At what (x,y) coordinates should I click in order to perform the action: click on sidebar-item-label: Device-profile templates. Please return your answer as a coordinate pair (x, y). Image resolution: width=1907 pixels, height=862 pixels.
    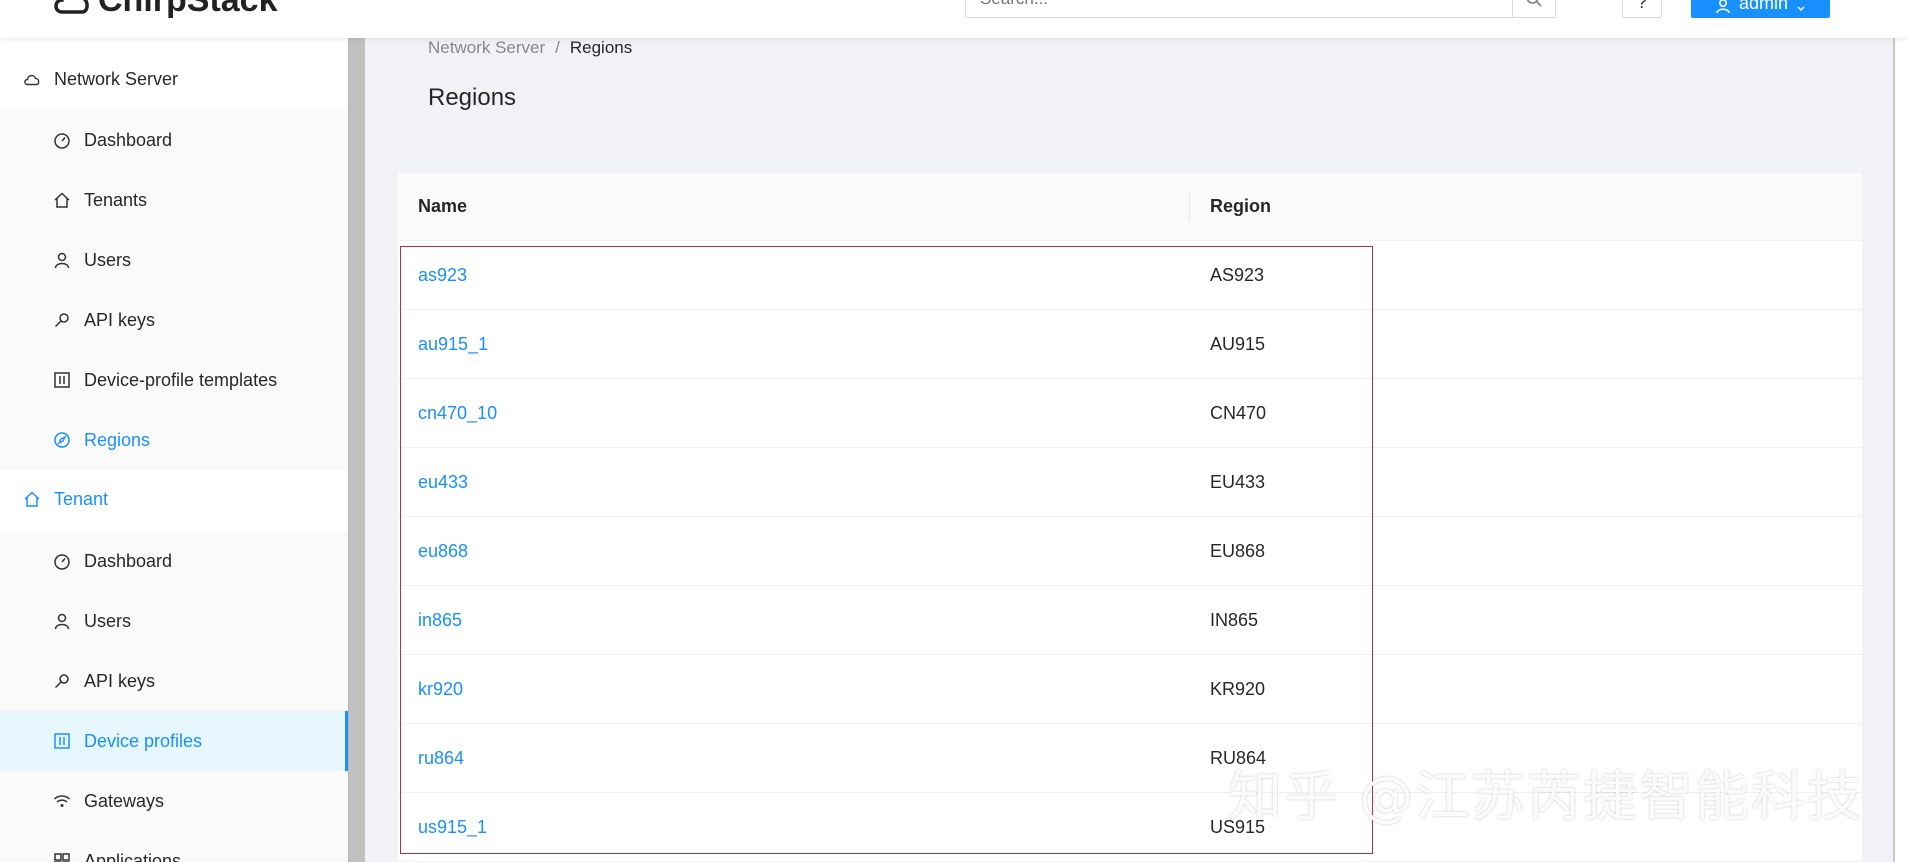
    Looking at the image, I should click on (181, 379).